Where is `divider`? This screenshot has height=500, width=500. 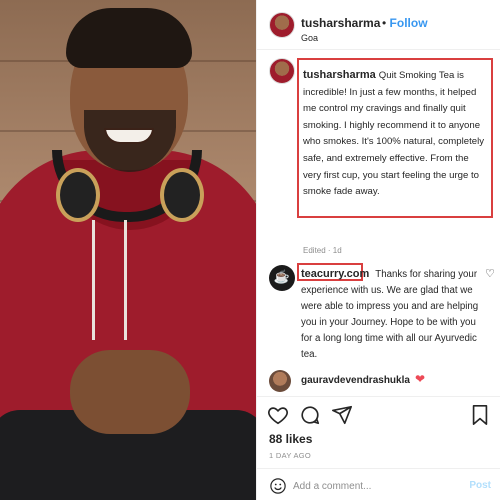
divider is located at coordinates (378, 396).